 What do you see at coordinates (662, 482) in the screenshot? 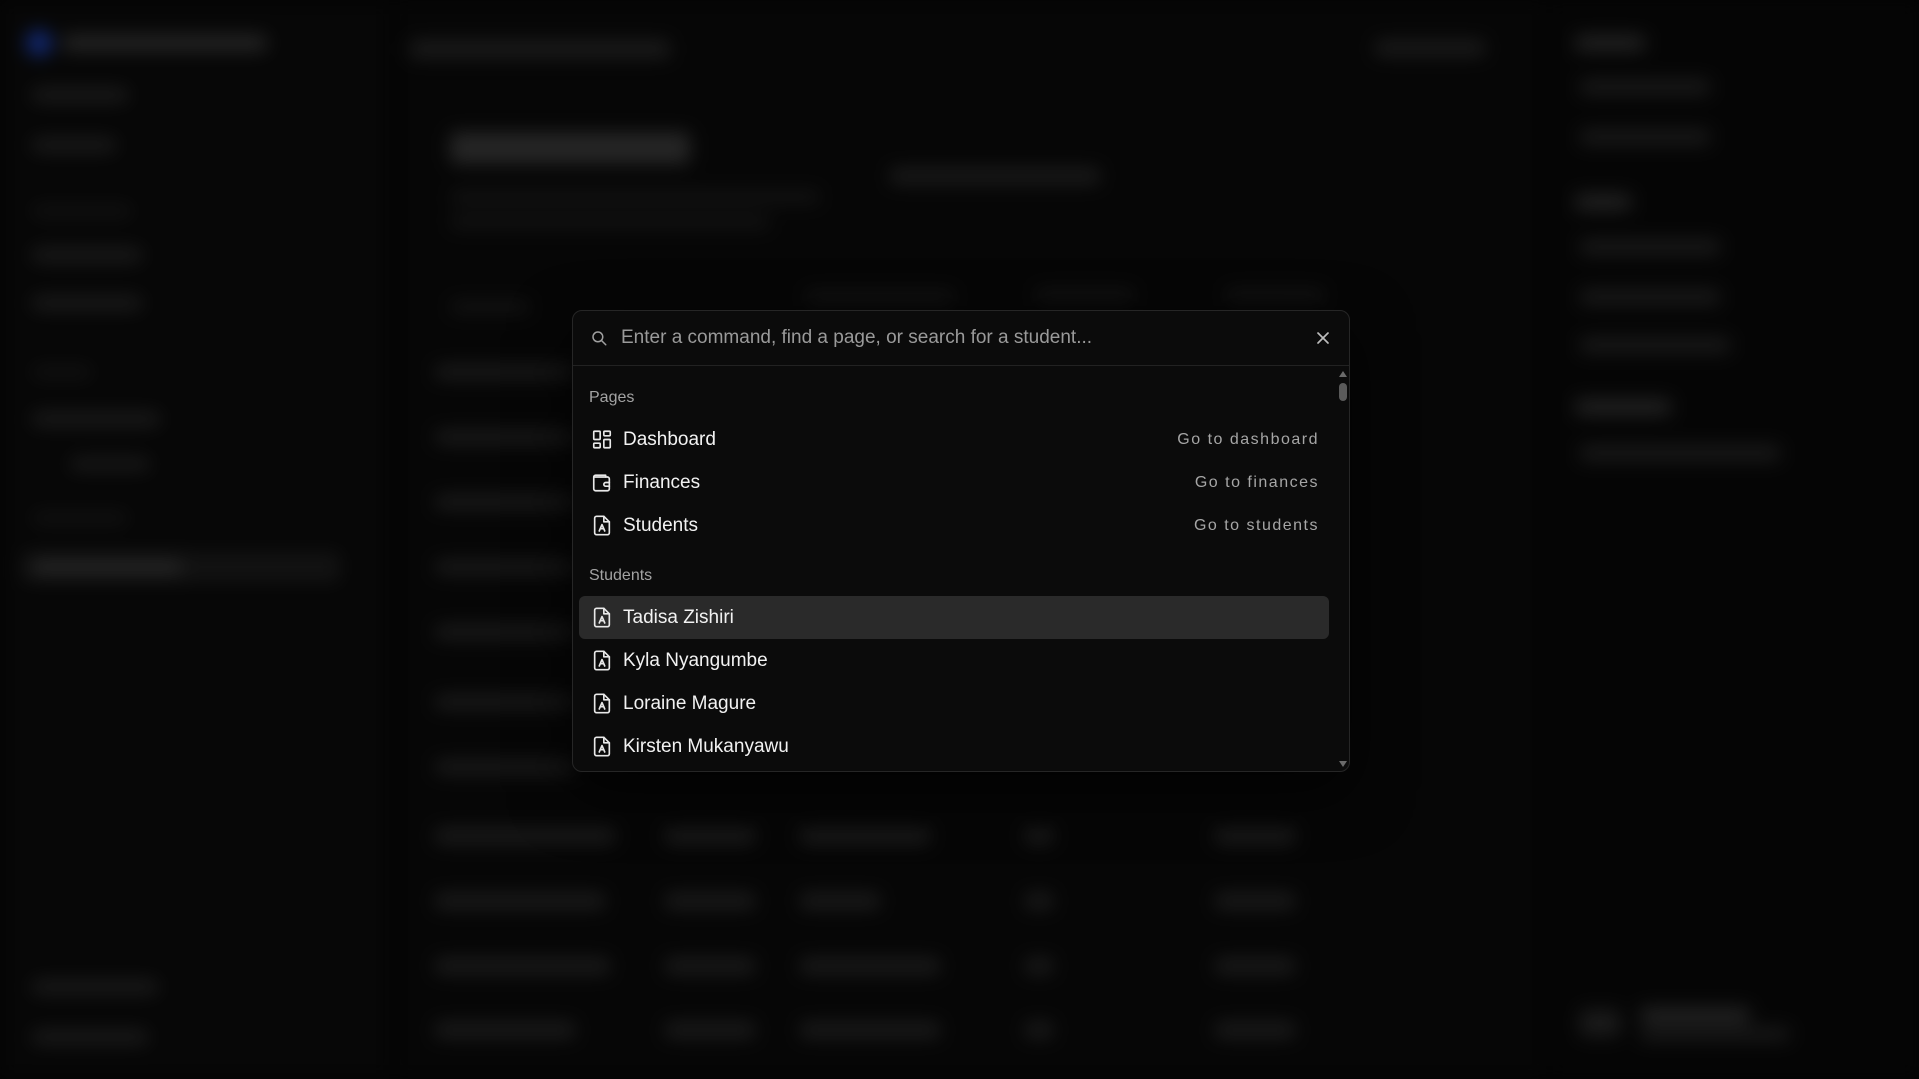
I see `command-item-label: Finances` at bounding box center [662, 482].